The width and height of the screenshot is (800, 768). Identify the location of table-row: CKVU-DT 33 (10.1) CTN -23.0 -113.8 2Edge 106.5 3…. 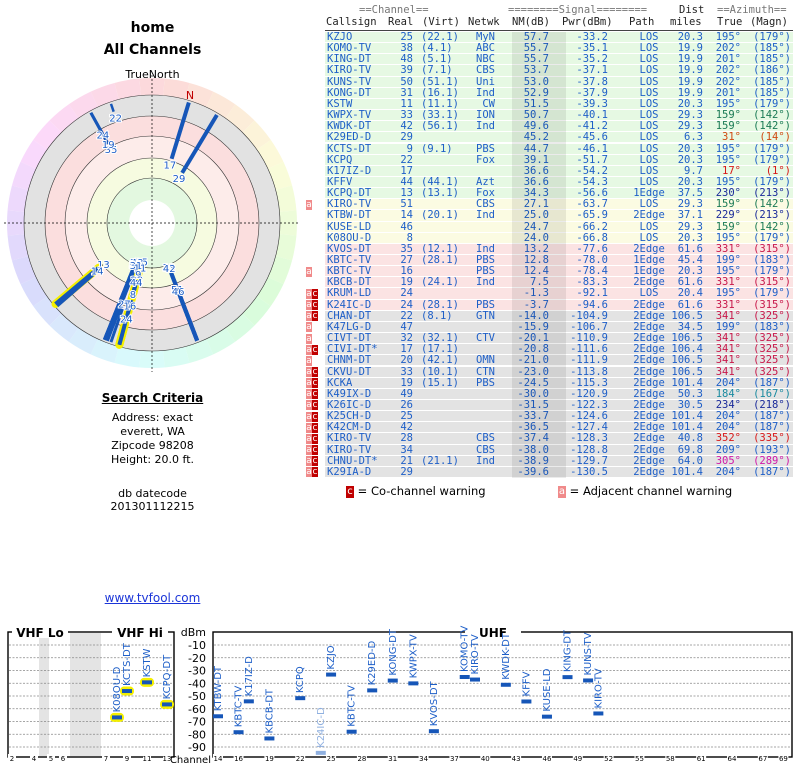
(559, 371).